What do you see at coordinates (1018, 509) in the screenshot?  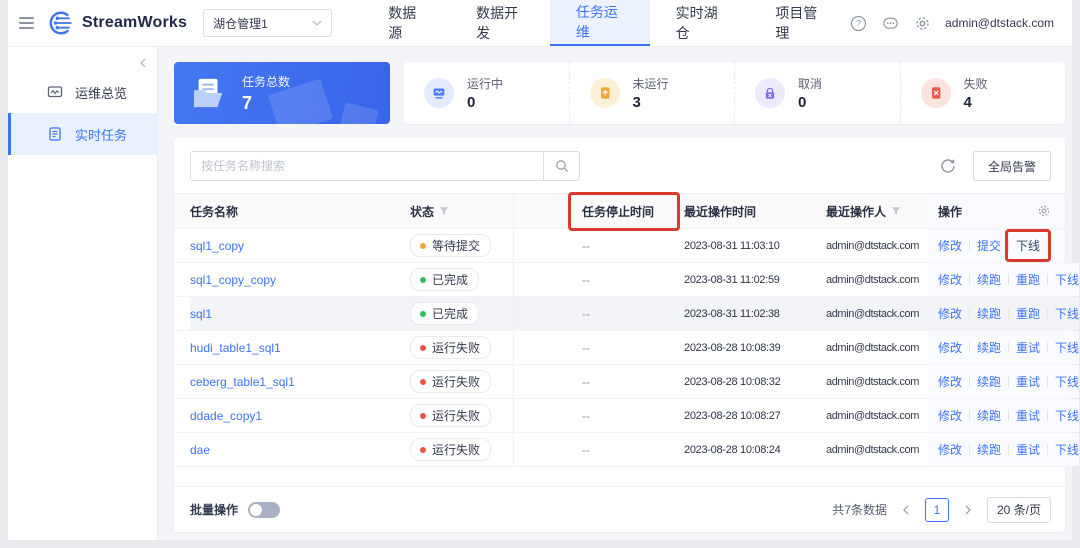 I see `page-size-select: 20 条/页` at bounding box center [1018, 509].